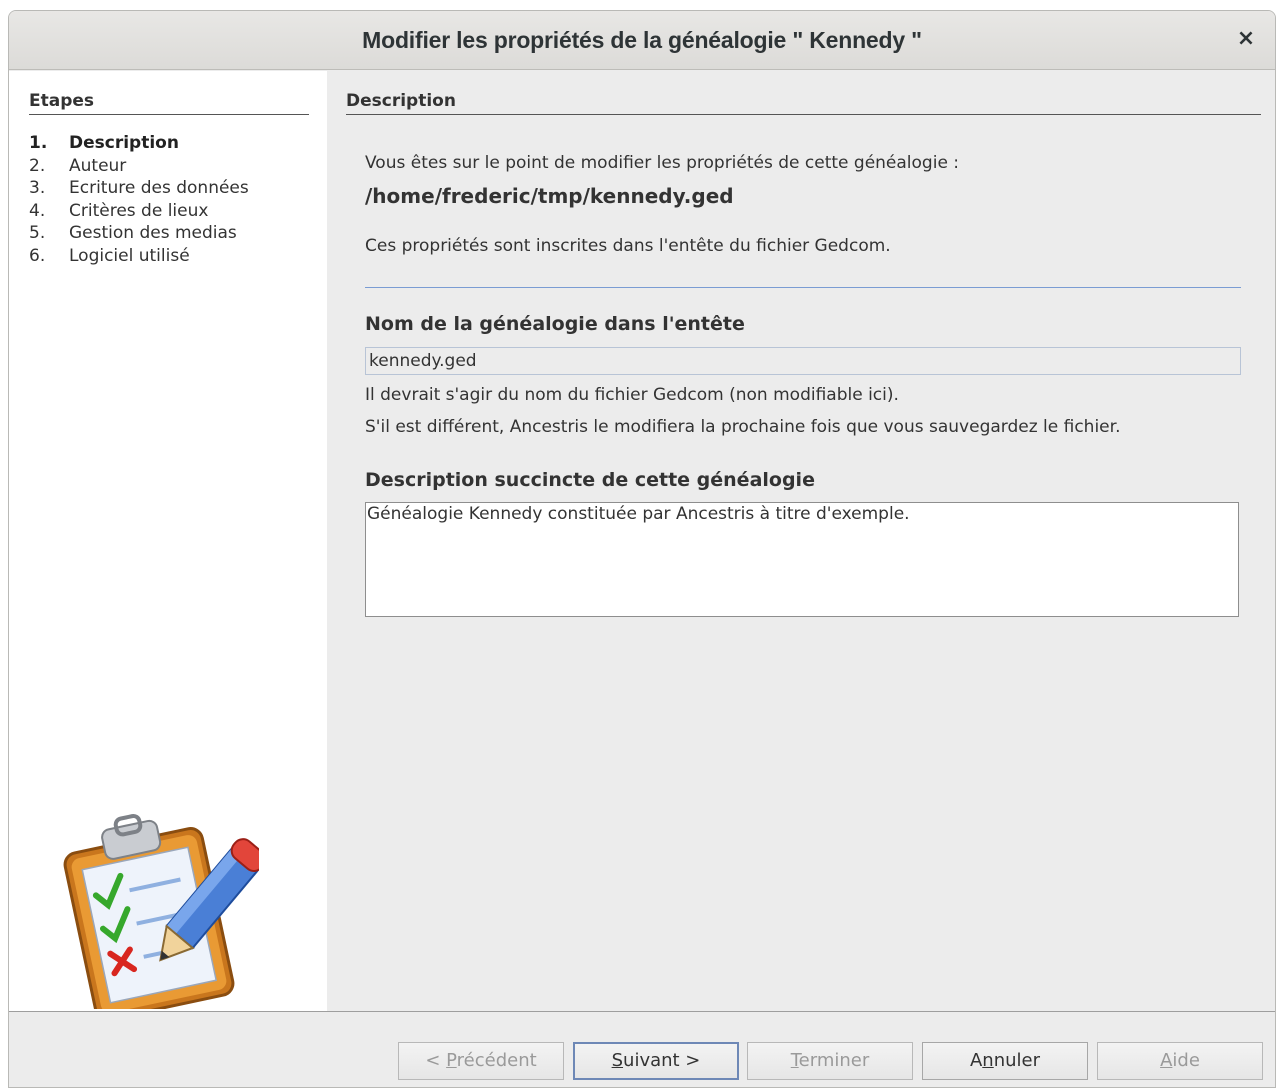 This screenshot has height=1088, width=1276. What do you see at coordinates (119, 210) in the screenshot?
I see `step-item-criteres: 4. Critères de lieux` at bounding box center [119, 210].